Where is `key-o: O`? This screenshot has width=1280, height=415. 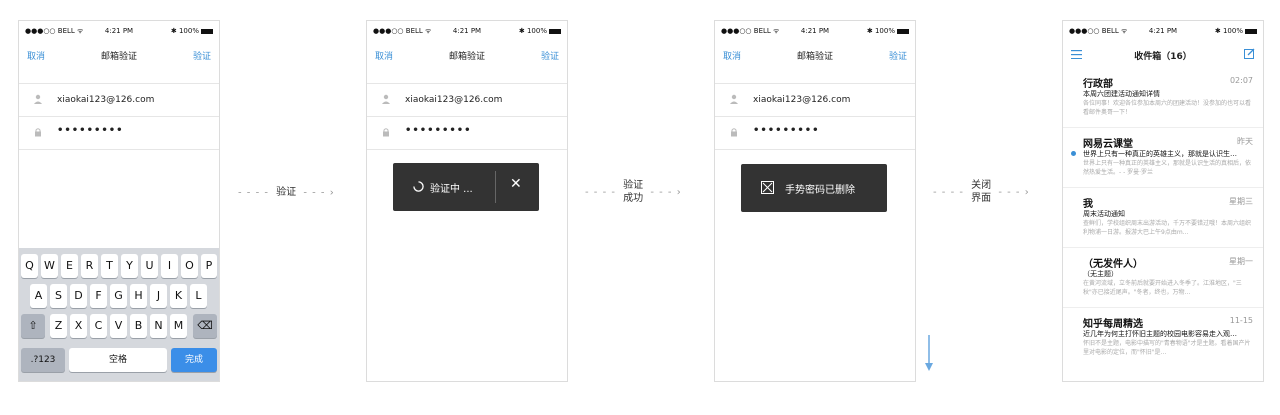 key-o: O is located at coordinates (189, 266).